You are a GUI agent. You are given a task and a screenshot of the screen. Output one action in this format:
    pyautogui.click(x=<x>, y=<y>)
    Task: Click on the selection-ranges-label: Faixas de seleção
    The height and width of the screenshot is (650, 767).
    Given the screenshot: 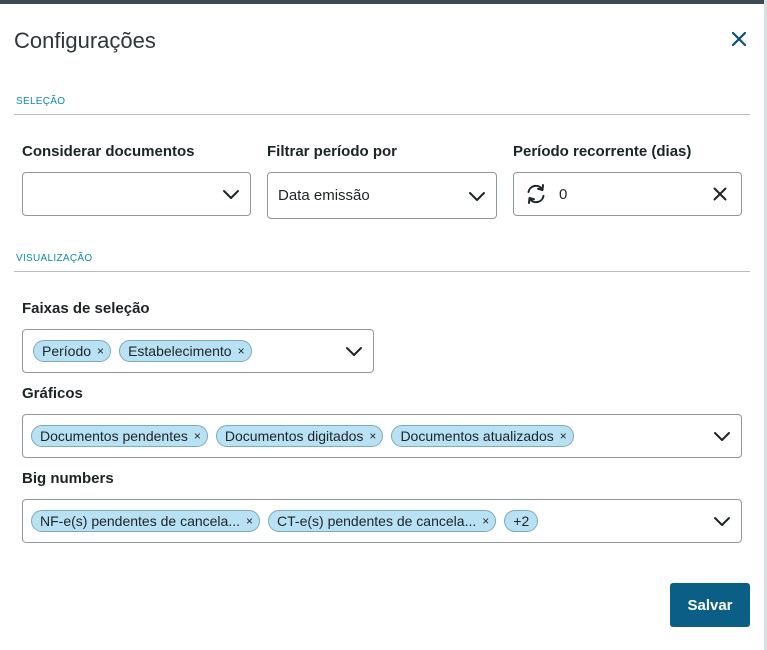 What is the action you would take?
    pyautogui.click(x=86, y=308)
    